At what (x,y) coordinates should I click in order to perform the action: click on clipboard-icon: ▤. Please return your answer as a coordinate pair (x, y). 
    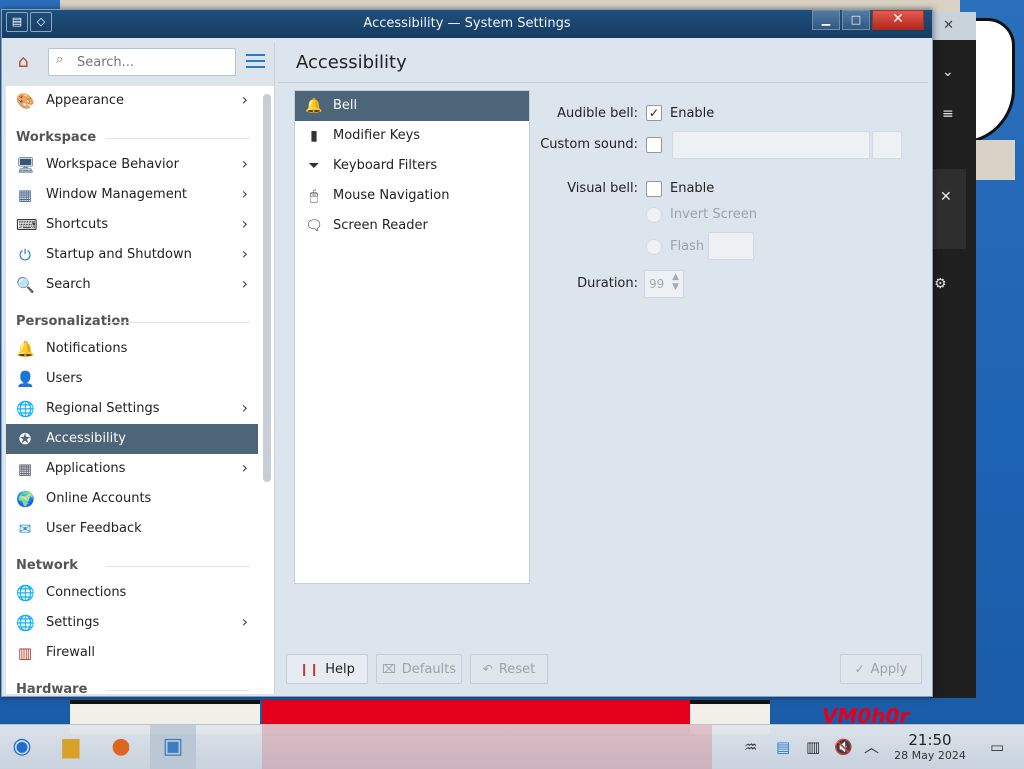
    Looking at the image, I should click on (783, 747).